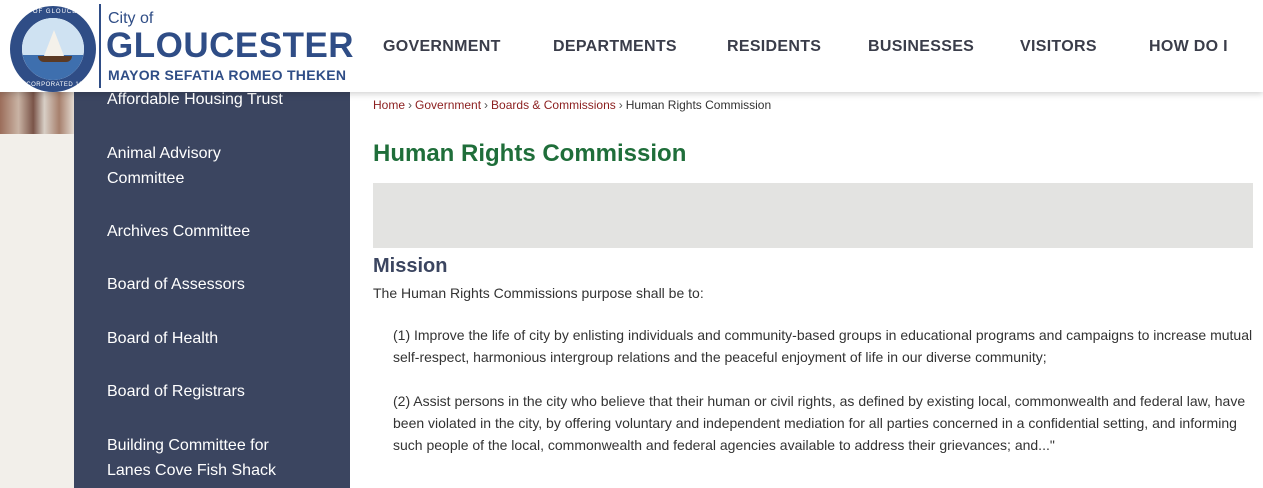 The width and height of the screenshot is (1263, 488). What do you see at coordinates (37, 290) in the screenshot?
I see `background-panel` at bounding box center [37, 290].